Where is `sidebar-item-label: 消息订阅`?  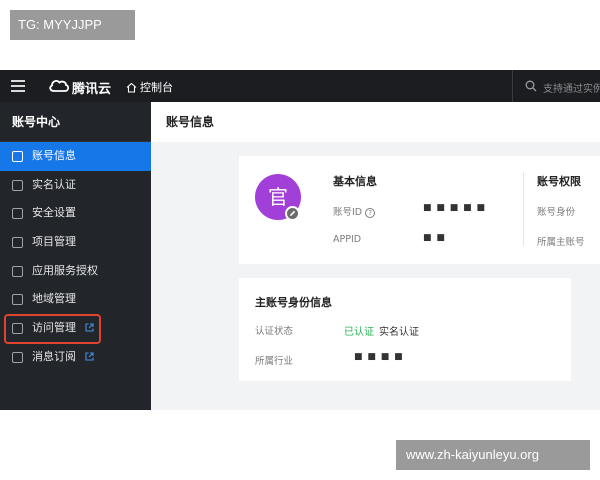 sidebar-item-label: 消息订阅 is located at coordinates (54, 356).